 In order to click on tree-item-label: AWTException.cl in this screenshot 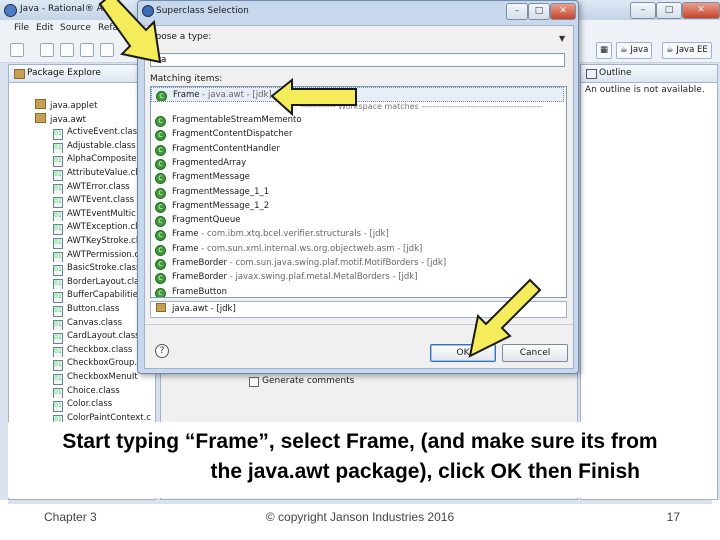, I will do `click(102, 227)`.